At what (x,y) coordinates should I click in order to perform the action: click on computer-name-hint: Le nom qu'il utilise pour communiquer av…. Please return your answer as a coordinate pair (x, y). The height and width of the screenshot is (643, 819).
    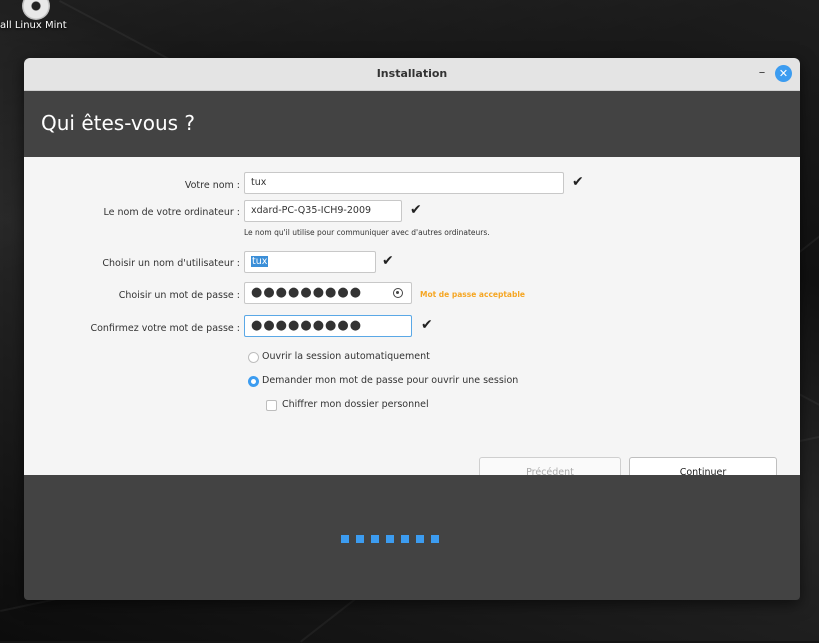
    Looking at the image, I should click on (367, 232).